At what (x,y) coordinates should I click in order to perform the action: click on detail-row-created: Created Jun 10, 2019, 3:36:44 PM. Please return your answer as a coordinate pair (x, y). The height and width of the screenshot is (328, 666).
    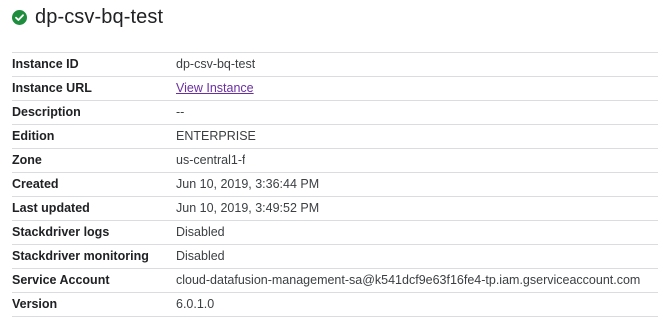
    Looking at the image, I should click on (335, 185).